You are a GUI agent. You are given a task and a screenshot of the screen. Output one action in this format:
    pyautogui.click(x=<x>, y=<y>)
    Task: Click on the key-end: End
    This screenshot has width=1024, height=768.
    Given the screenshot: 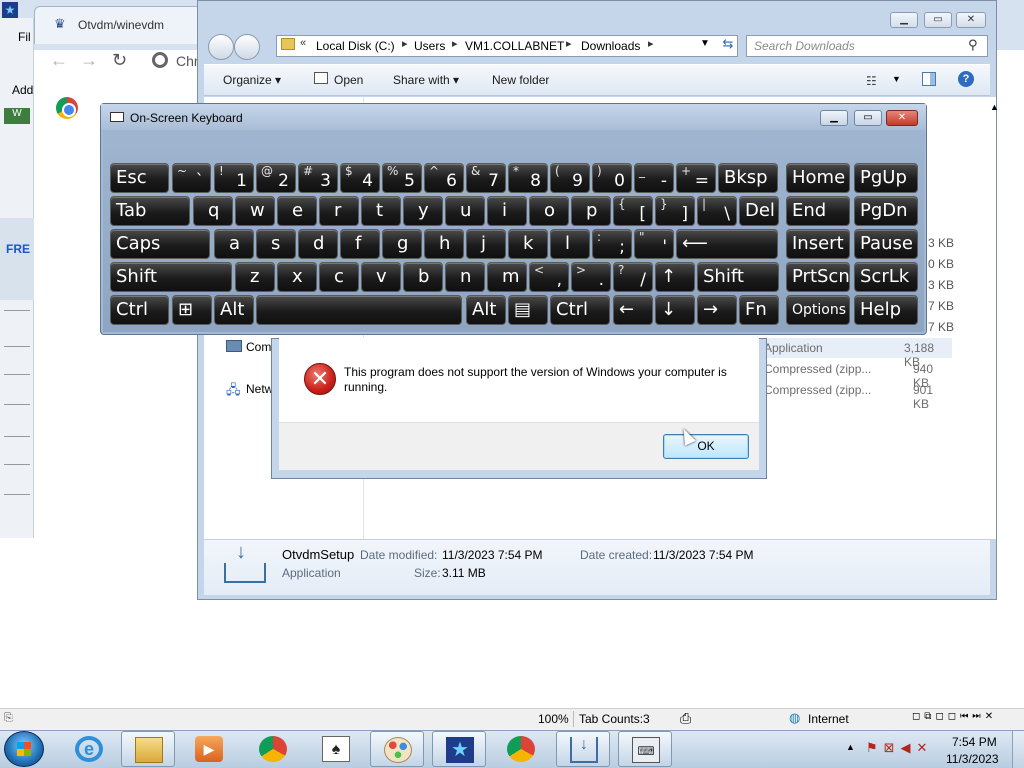 What is the action you would take?
    pyautogui.click(x=818, y=211)
    